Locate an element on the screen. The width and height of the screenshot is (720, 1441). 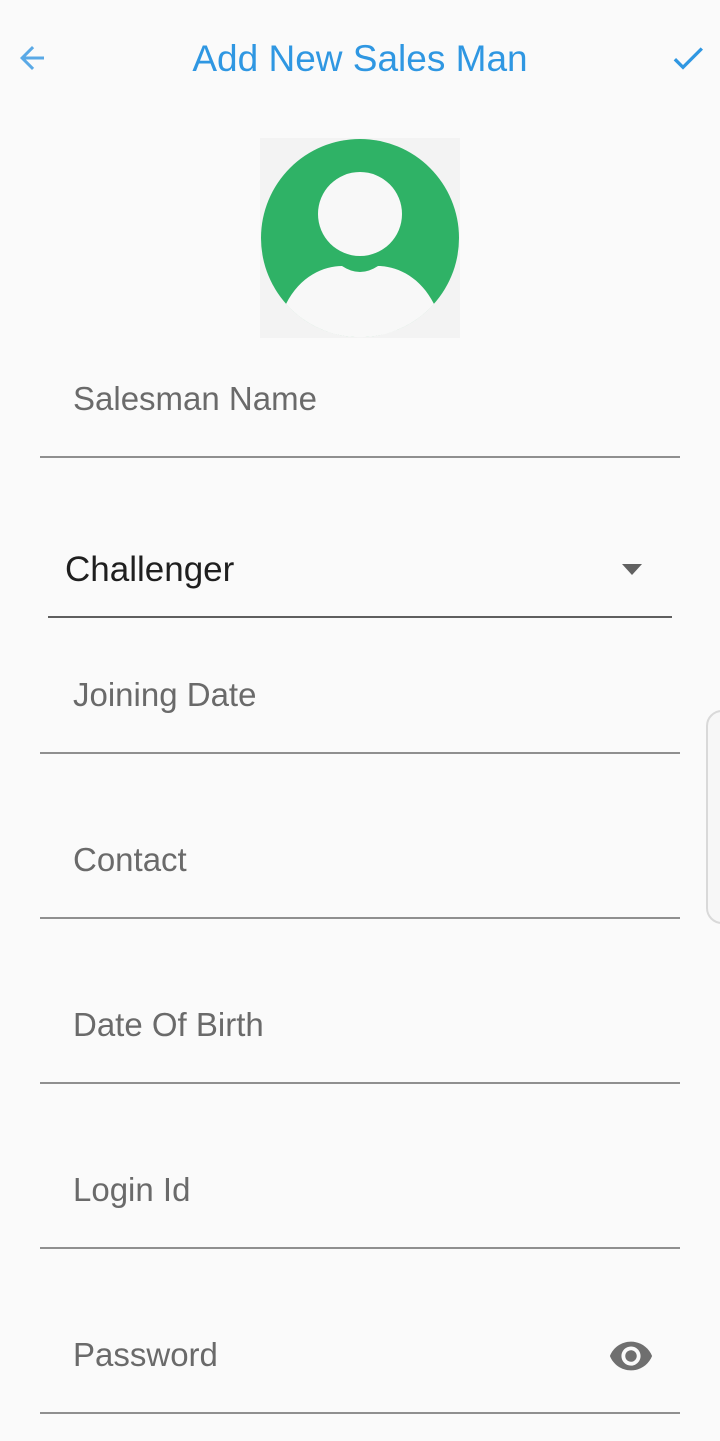
login-id-placeholder: Login Id is located at coordinates (132, 1189).